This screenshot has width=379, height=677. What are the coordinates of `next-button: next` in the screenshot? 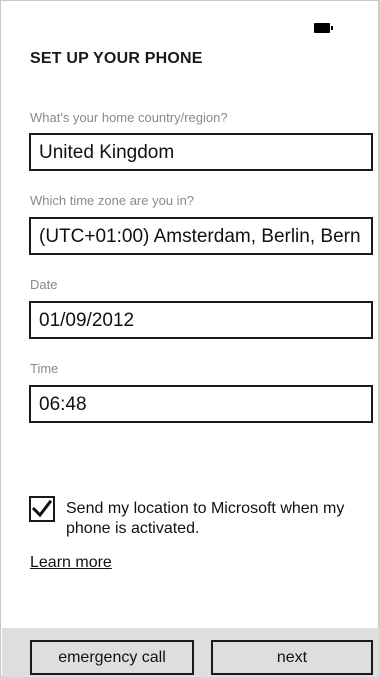 It's located at (292, 657).